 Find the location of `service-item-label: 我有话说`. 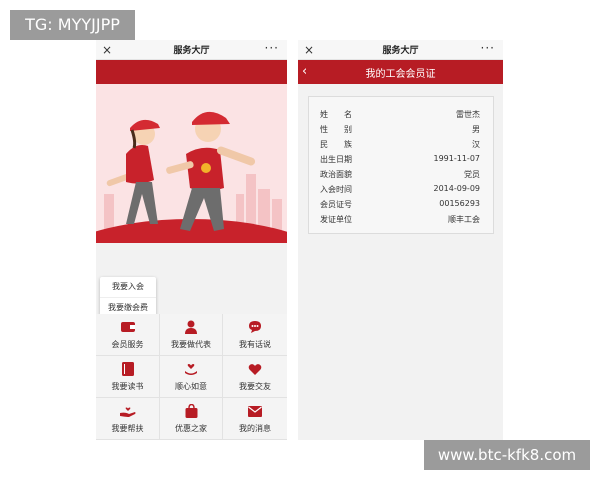

service-item-label: 我有话说 is located at coordinates (255, 344).